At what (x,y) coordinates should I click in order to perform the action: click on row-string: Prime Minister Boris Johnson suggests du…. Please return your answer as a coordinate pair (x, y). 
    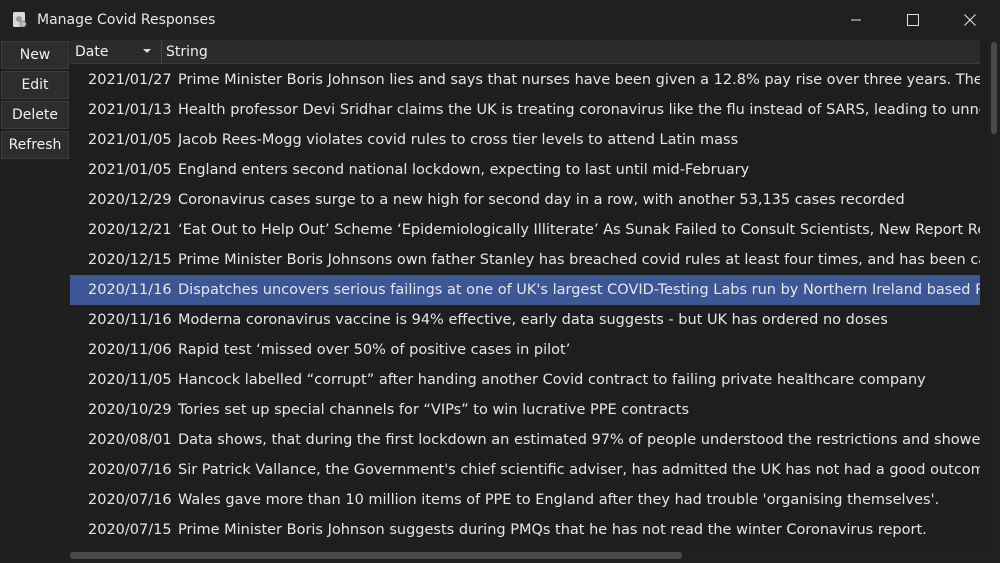
    Looking at the image, I should click on (552, 530).